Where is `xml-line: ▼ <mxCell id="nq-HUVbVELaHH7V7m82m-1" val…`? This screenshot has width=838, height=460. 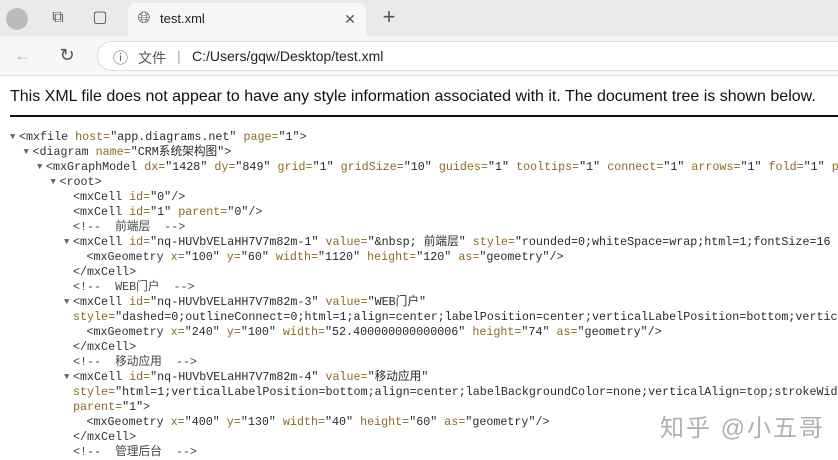 xml-line: ▼ <mxCell id="nq-HUVbVELaHH7V7m82m-1" val… is located at coordinates (419, 242).